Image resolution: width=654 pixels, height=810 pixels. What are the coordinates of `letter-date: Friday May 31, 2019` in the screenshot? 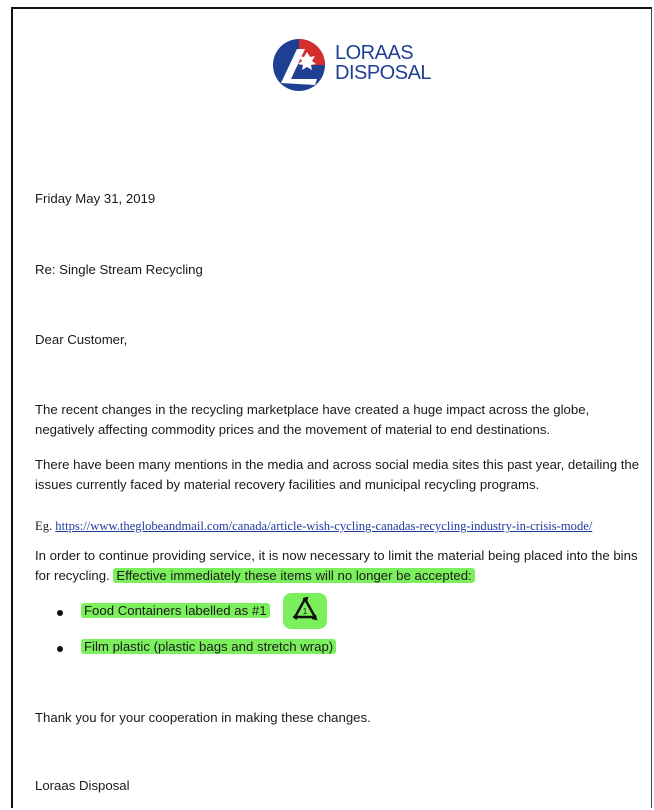 It's located at (95, 198).